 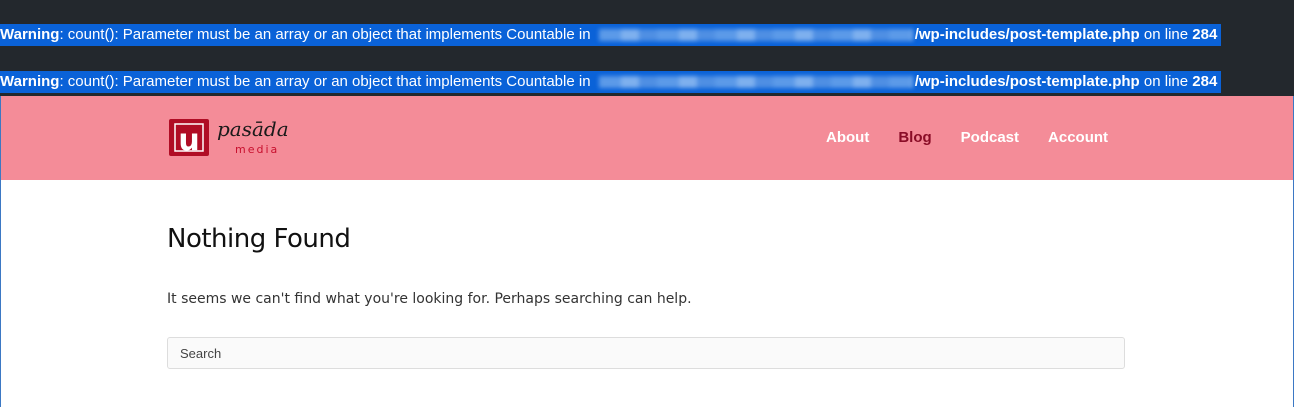 What do you see at coordinates (990, 137) in the screenshot?
I see `nav-link-podcast: Podcast` at bounding box center [990, 137].